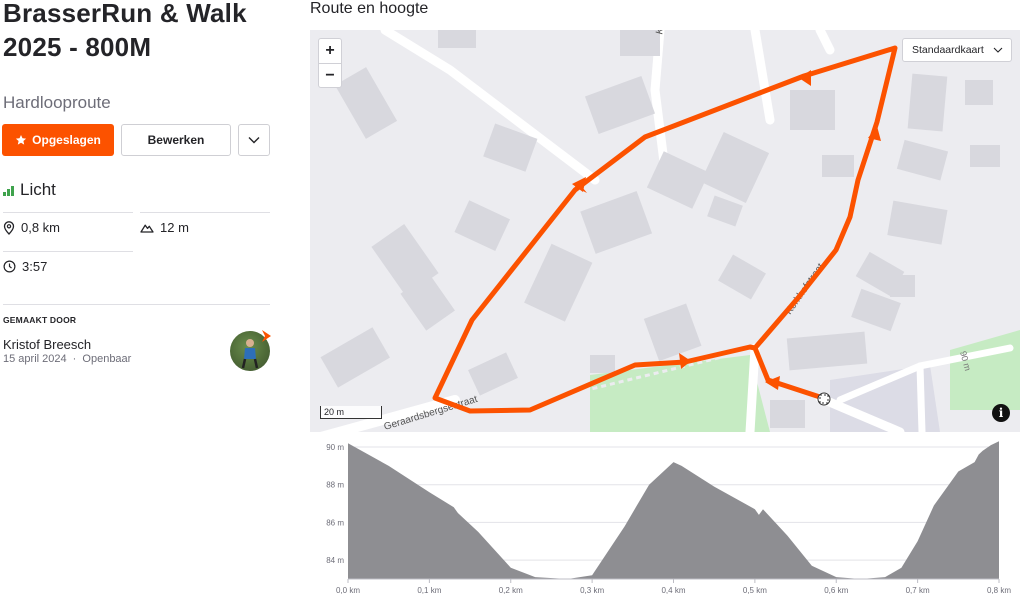 Image resolution: width=1024 pixels, height=601 pixels. What do you see at coordinates (21, 140) in the screenshot?
I see `star-icon` at bounding box center [21, 140].